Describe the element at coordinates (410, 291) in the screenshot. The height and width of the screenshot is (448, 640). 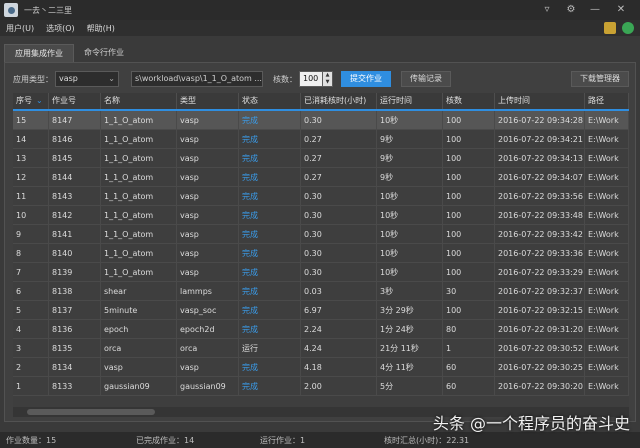
I see `table-cell: 3秒` at that location.